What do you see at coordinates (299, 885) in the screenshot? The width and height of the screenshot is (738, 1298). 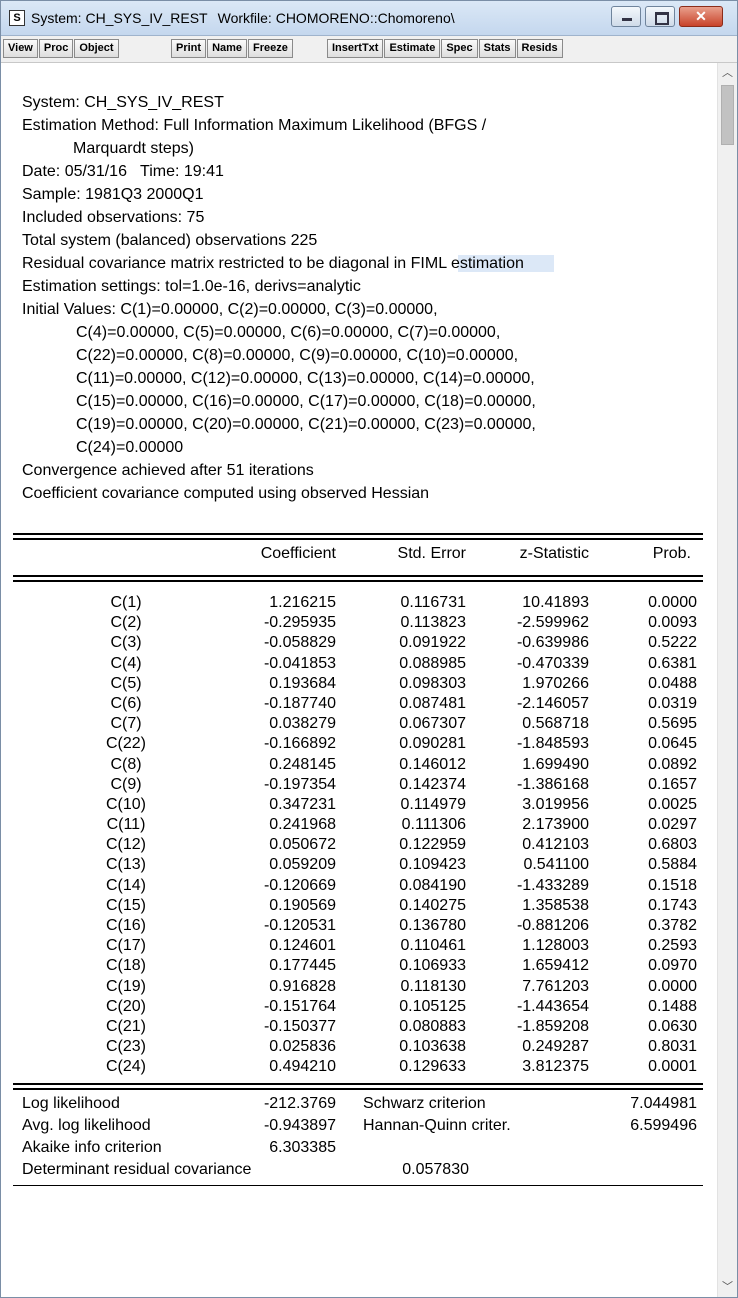 I see `row-coefficient: -0.120669` at bounding box center [299, 885].